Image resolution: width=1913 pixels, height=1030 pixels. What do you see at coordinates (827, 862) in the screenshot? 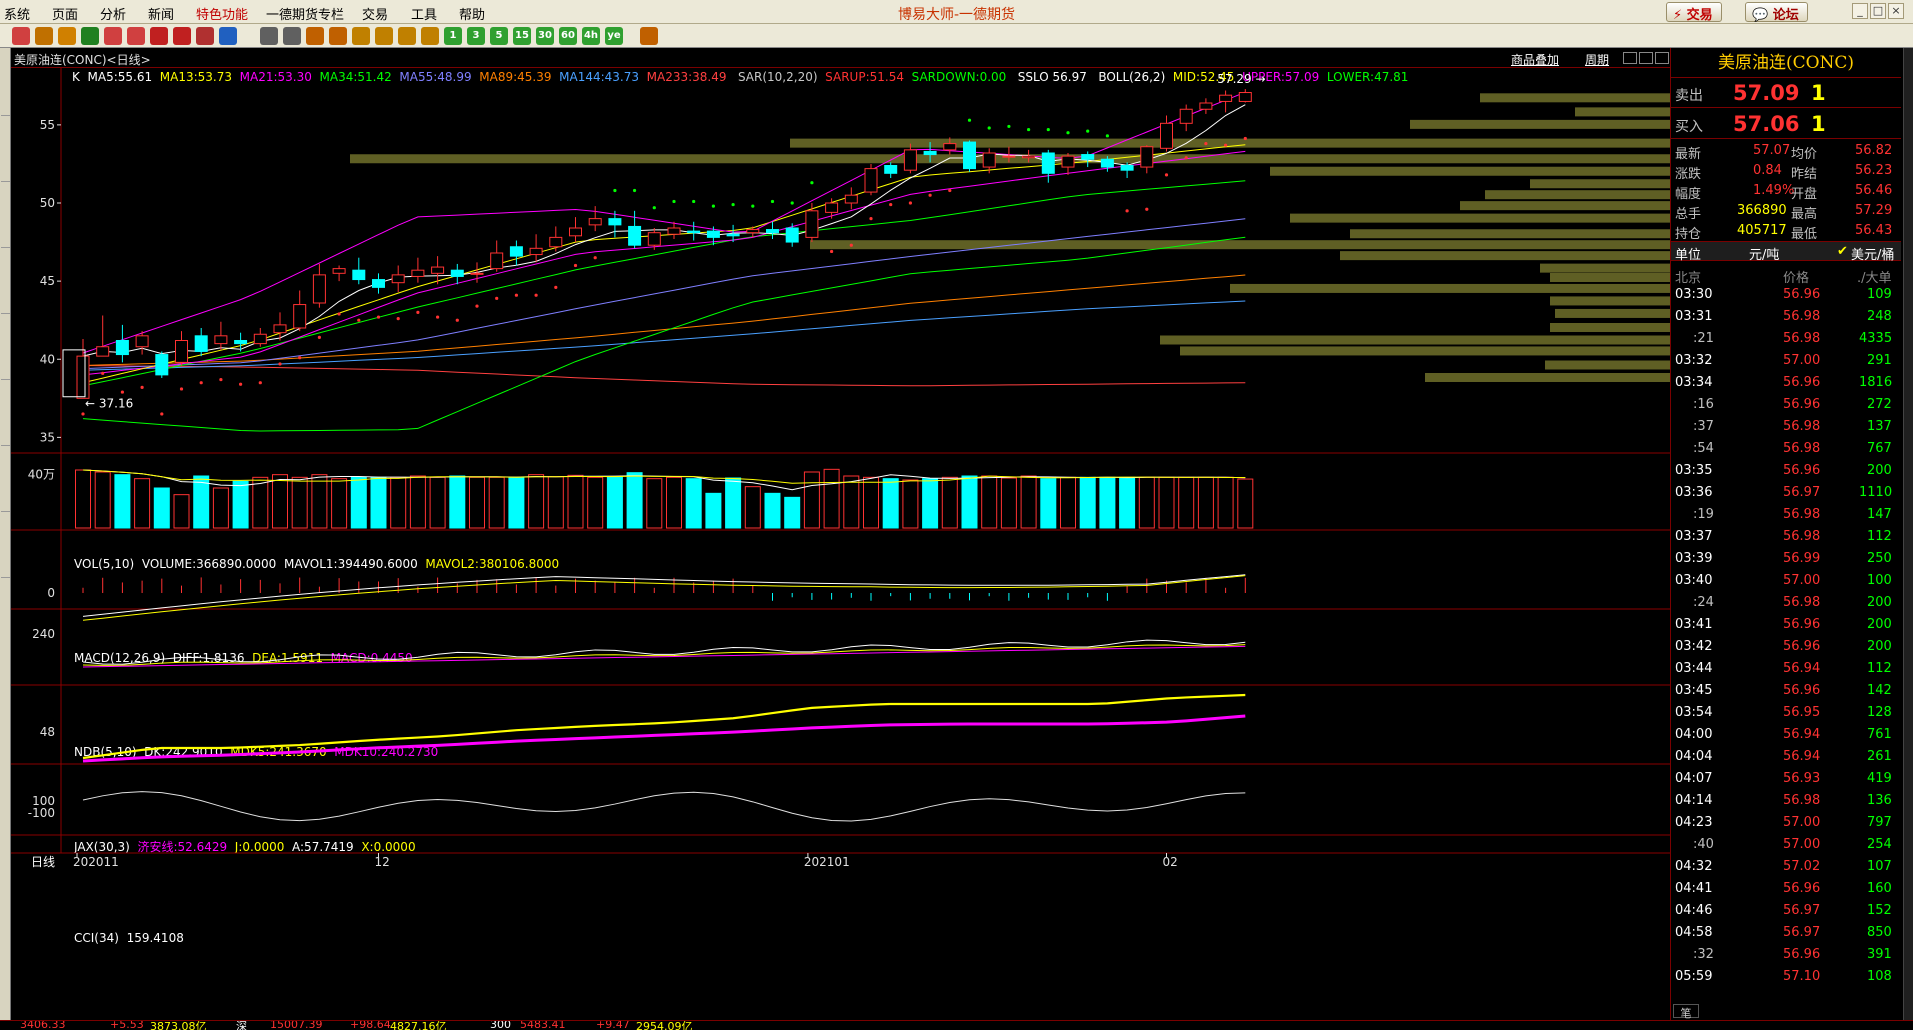
I see `date-tick-label: 202101` at bounding box center [827, 862].